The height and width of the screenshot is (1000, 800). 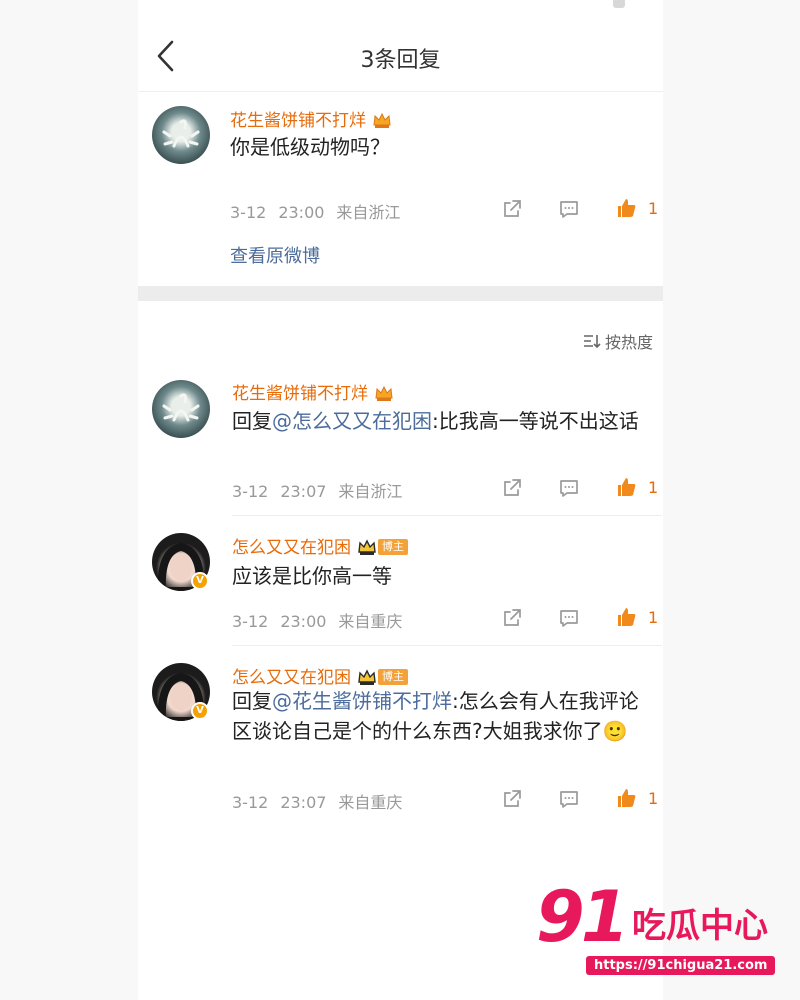 I want to click on sort-icon, so click(x=592, y=342).